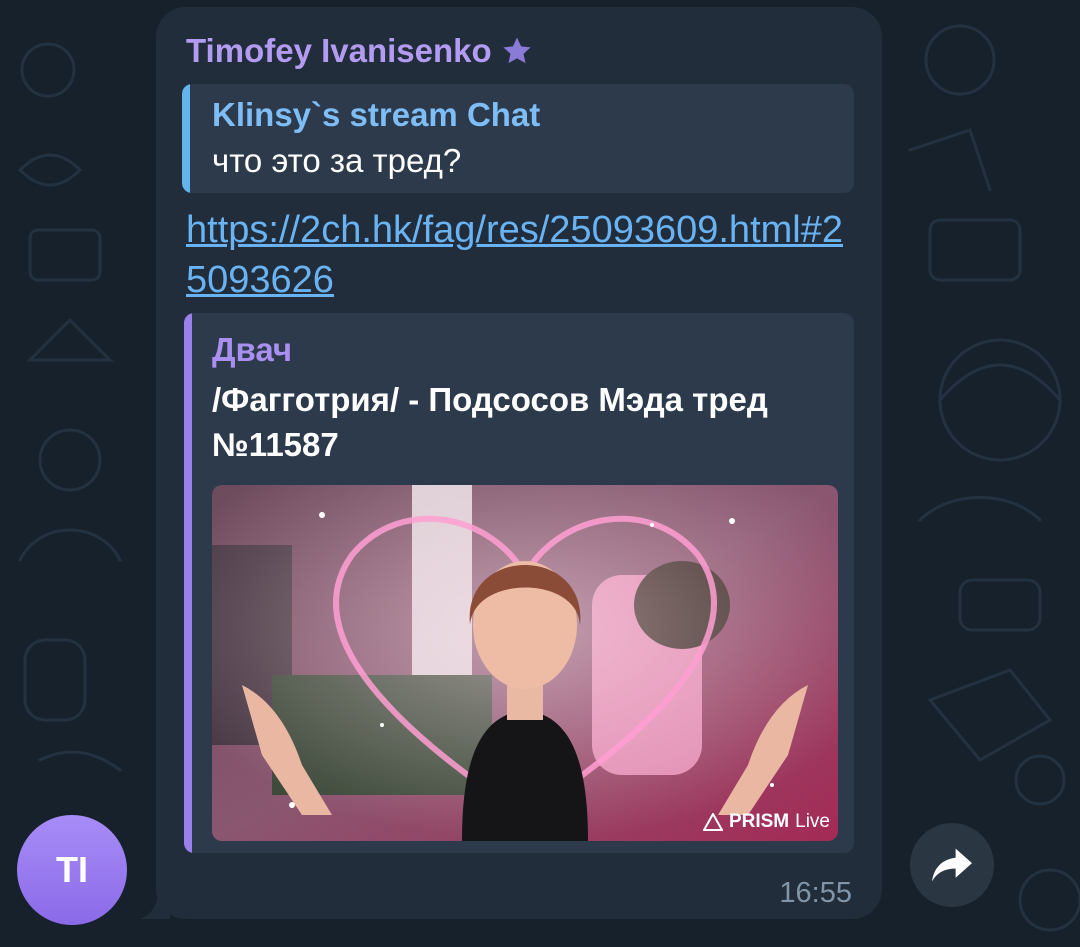 The height and width of the screenshot is (947, 1080). What do you see at coordinates (812, 821) in the screenshot?
I see `watermark-suffix: Live` at bounding box center [812, 821].